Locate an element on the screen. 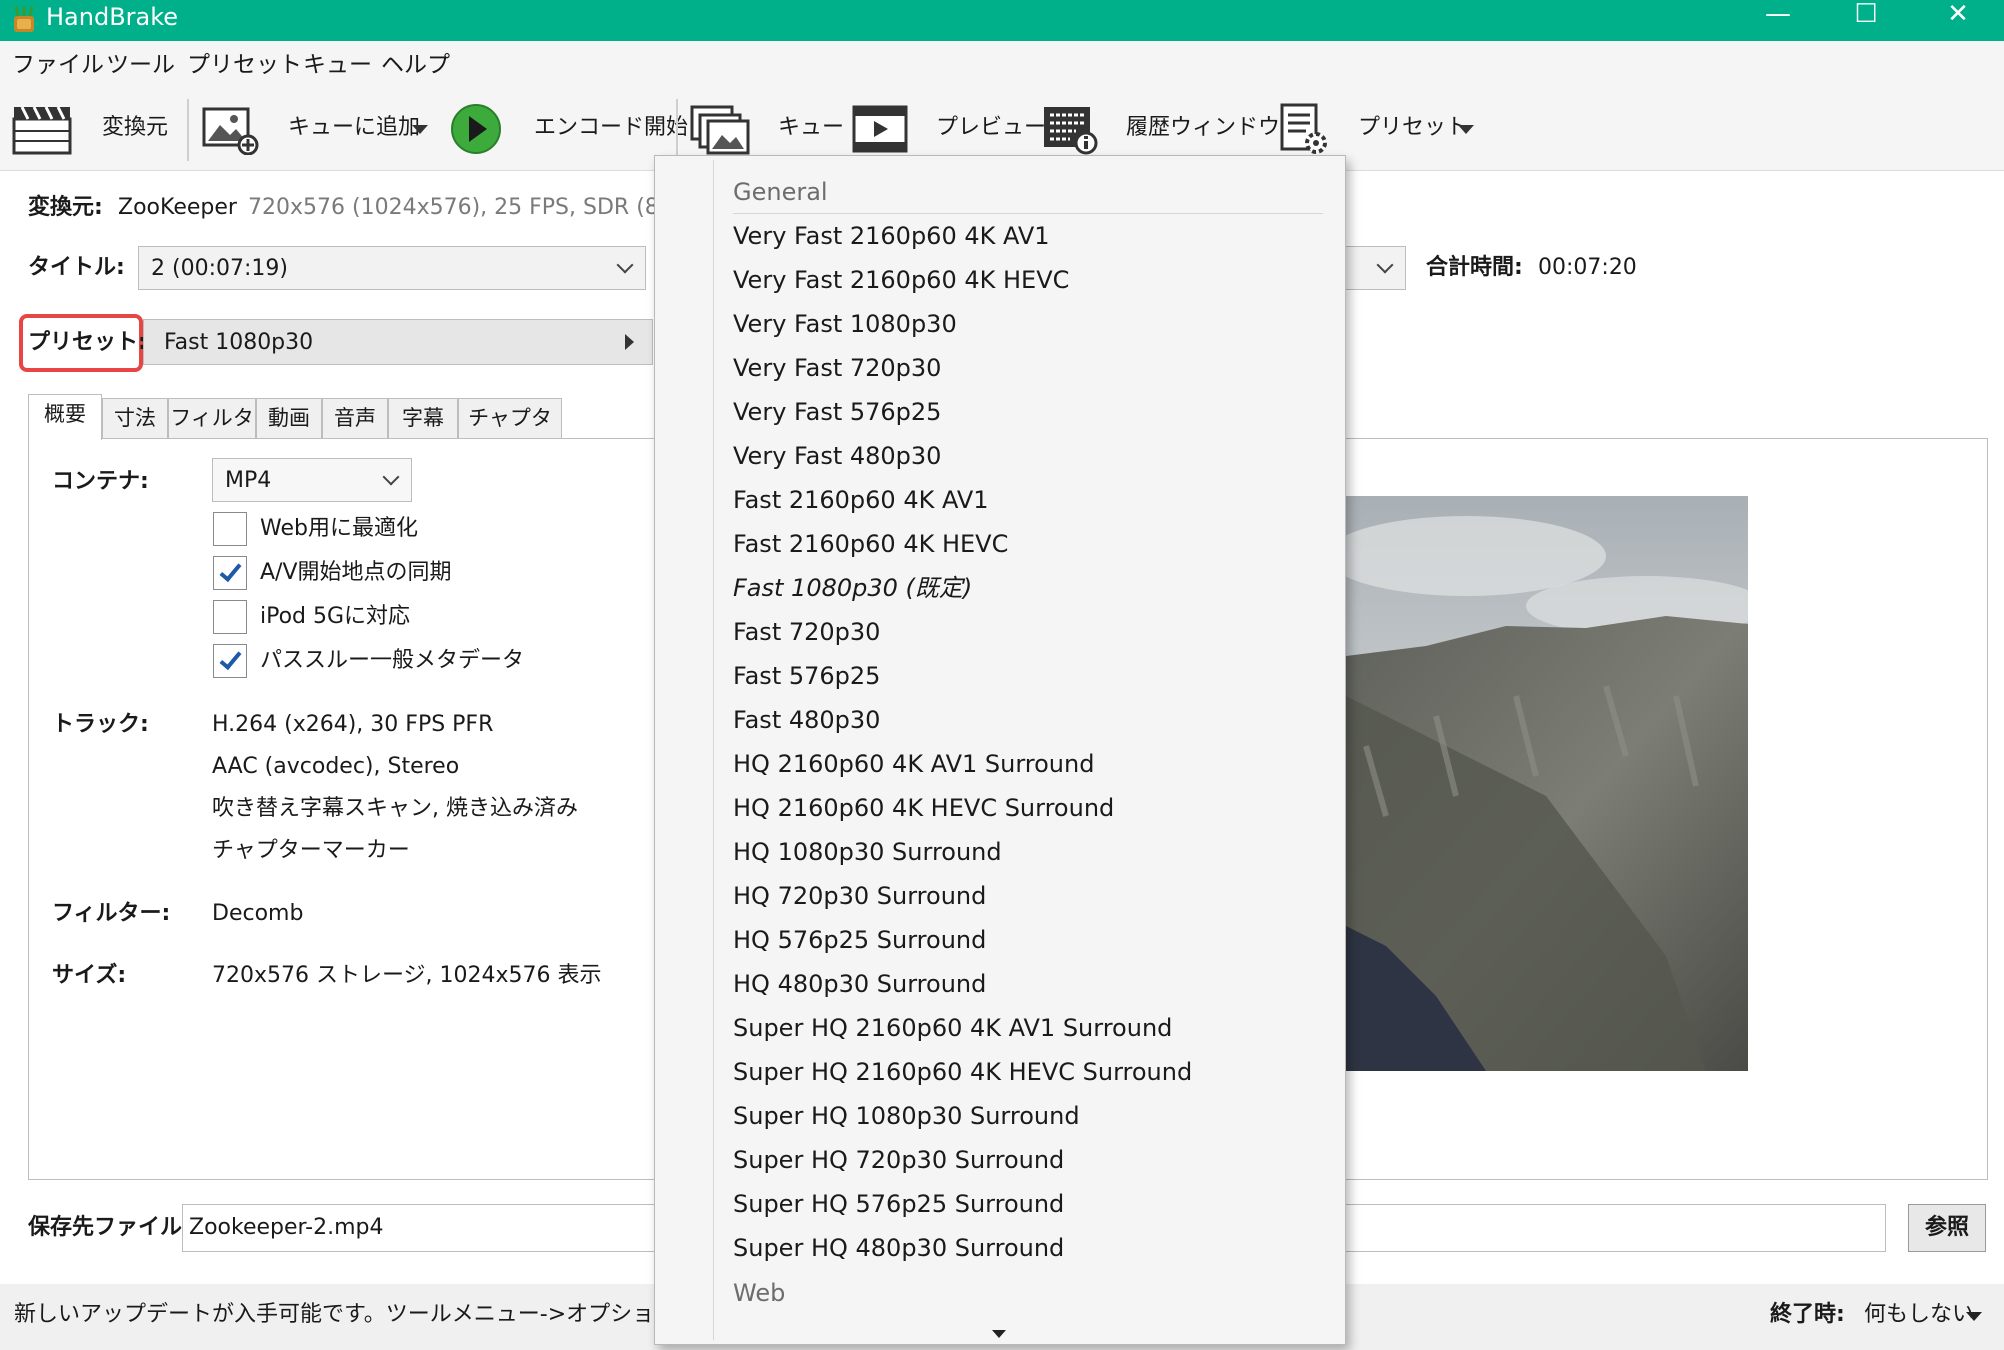 The image size is (2004, 1350). preset-group-general: General is located at coordinates (780, 192).